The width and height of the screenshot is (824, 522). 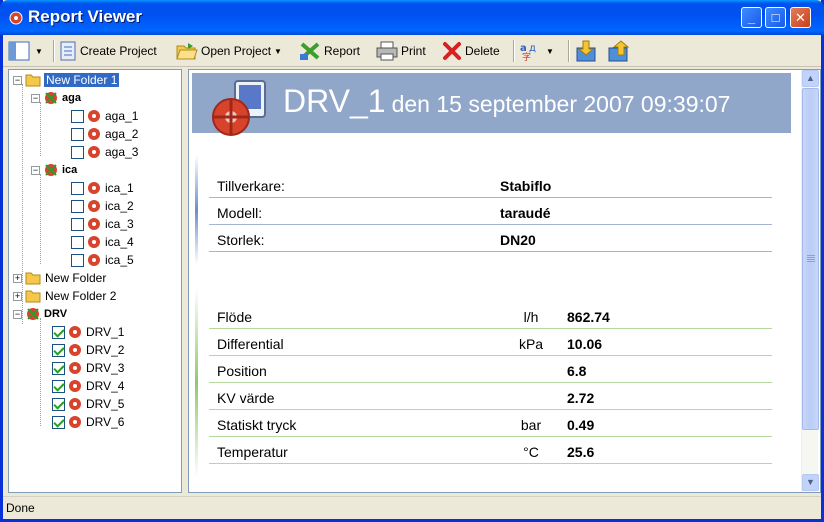 What do you see at coordinates (104, 152) in the screenshot?
I see `tree-item-aga-3: aga_3` at bounding box center [104, 152].